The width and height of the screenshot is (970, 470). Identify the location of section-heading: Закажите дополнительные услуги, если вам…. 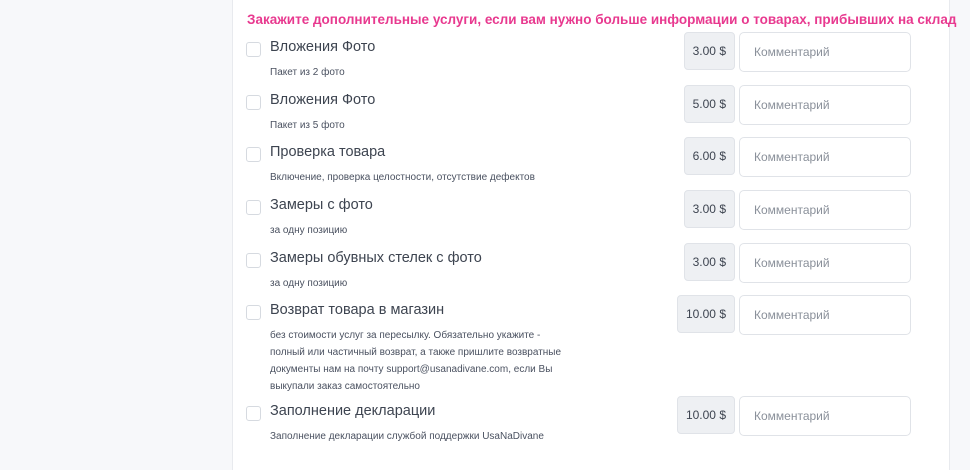
(602, 19).